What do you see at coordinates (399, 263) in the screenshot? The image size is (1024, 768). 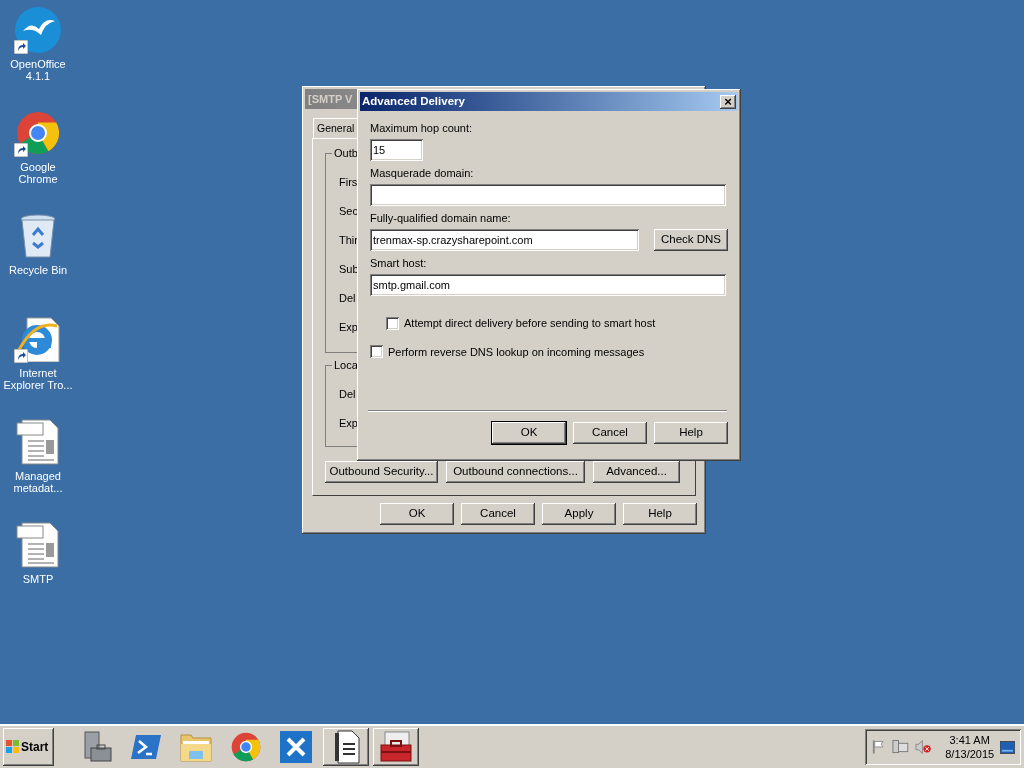 I see `field-label: Smart host:` at bounding box center [399, 263].